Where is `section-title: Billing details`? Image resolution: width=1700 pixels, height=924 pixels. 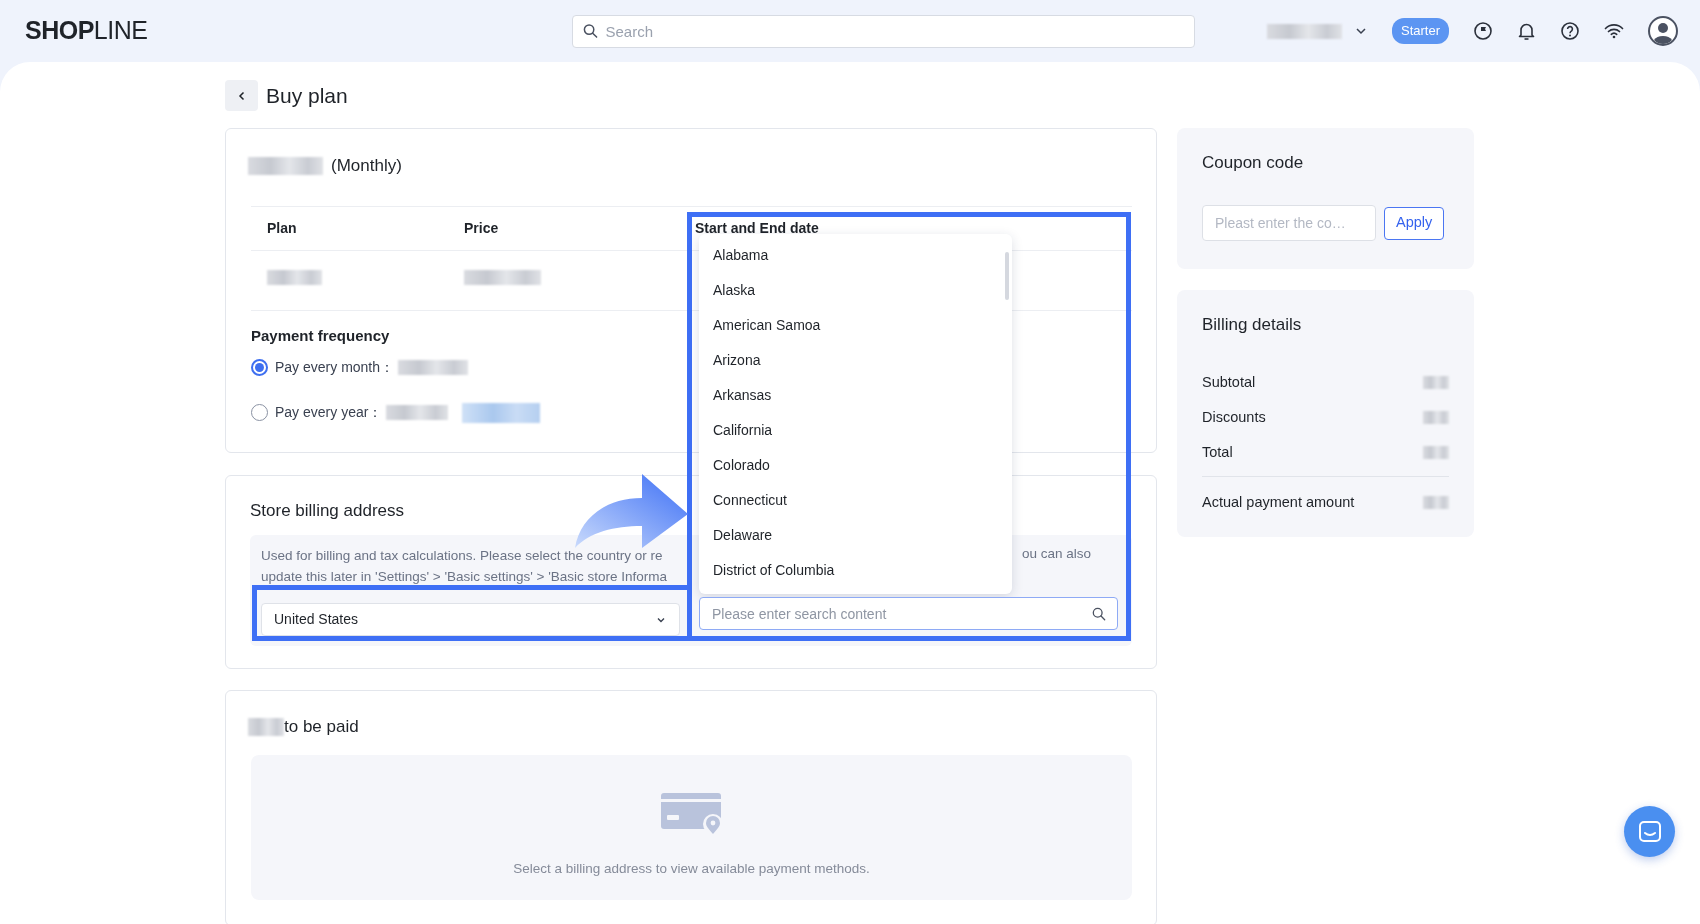
section-title: Billing details is located at coordinates (1252, 324).